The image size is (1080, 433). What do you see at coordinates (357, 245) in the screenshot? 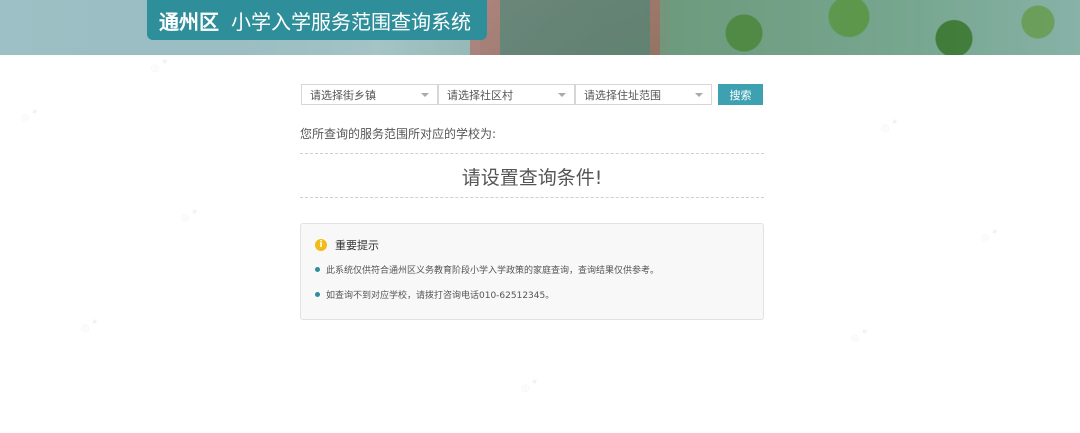
I see `notice-title: 重要提示` at bounding box center [357, 245].